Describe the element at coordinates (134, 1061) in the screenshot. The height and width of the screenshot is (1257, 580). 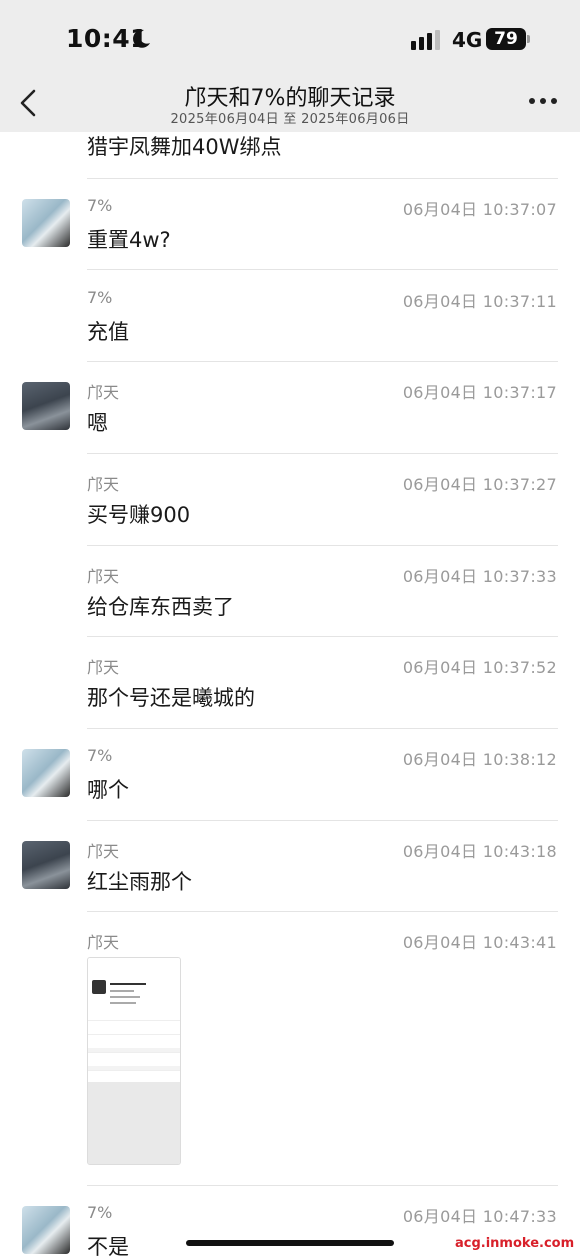
I see `image-attachment` at that location.